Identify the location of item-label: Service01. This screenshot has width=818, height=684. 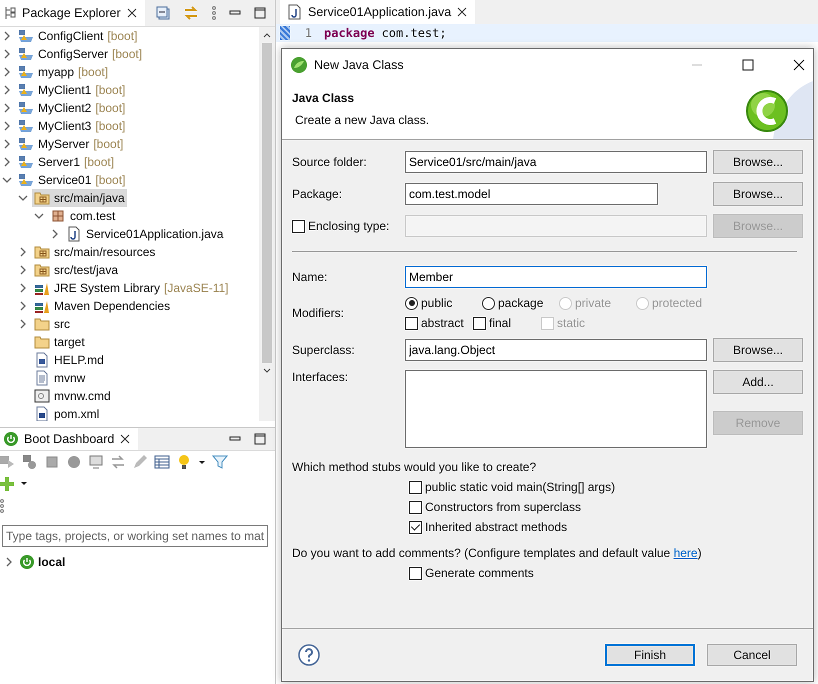
(65, 180).